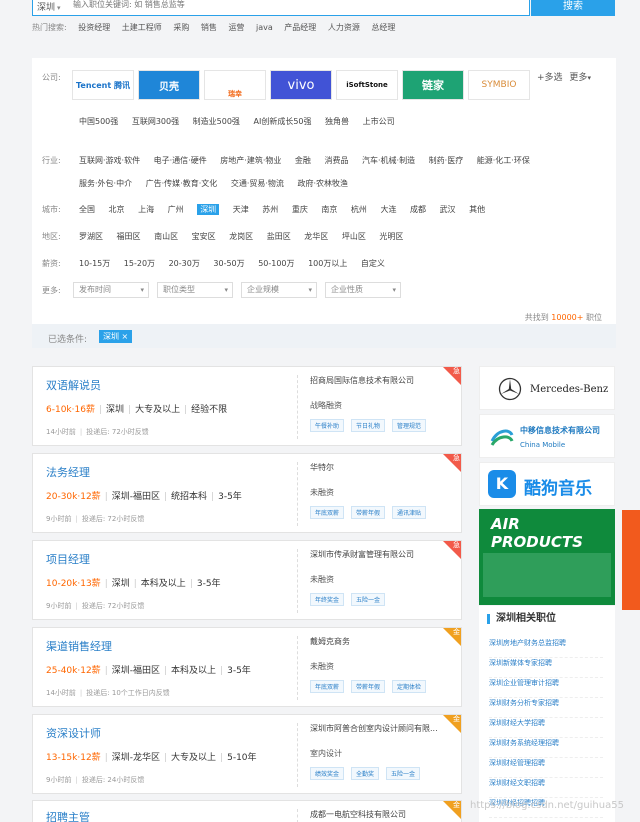  Describe the element at coordinates (379, 121) in the screenshot. I see `company-type-option: 上市公司` at that location.